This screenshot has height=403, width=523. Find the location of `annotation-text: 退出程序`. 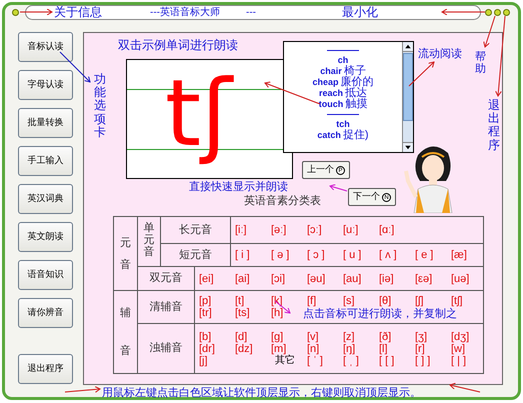

annotation-text: 退出程序 is located at coordinates (494, 125).